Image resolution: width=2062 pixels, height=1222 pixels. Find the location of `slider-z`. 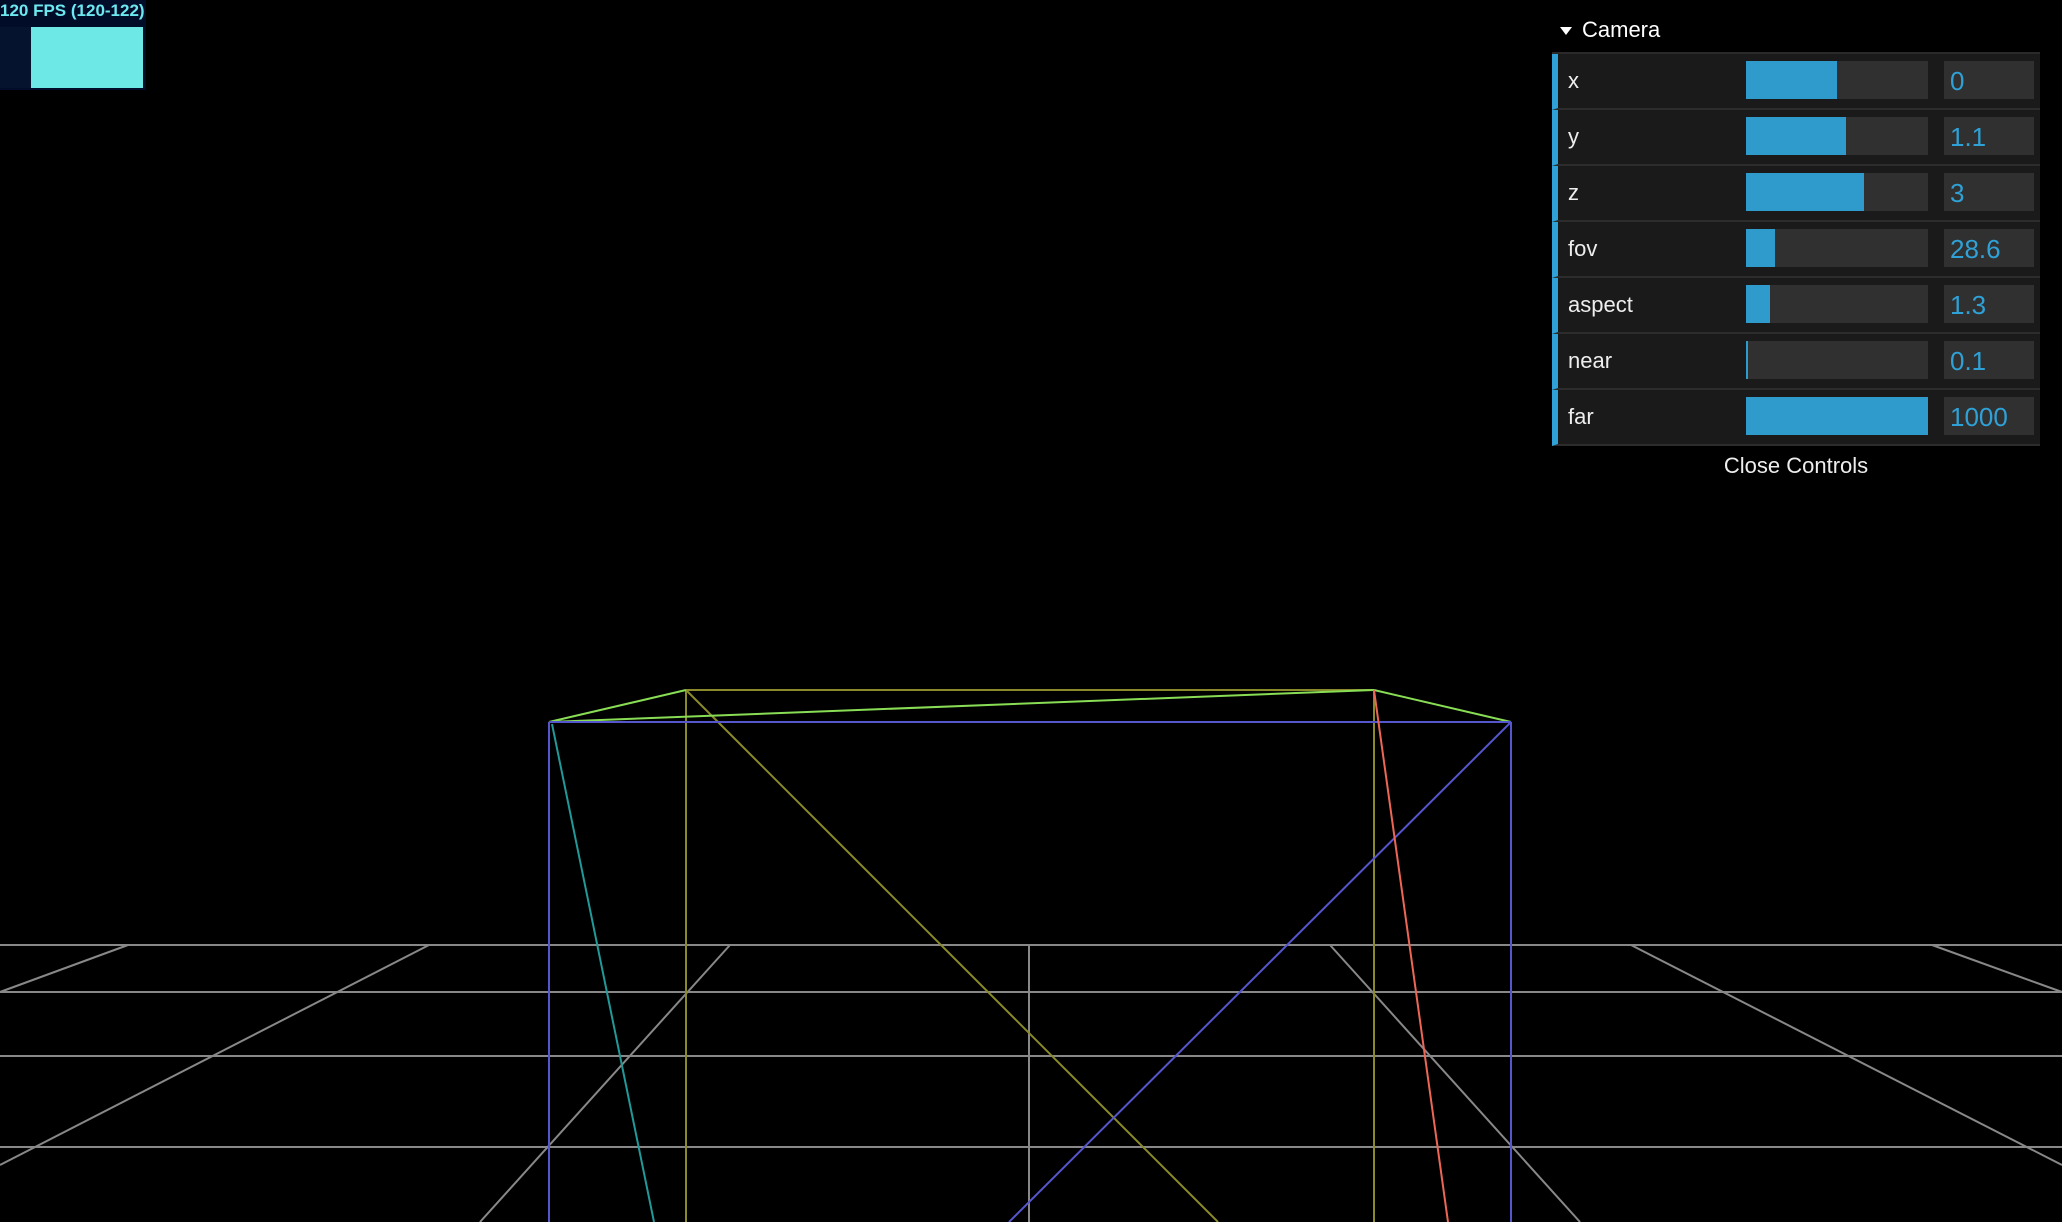

slider-z is located at coordinates (1837, 192).